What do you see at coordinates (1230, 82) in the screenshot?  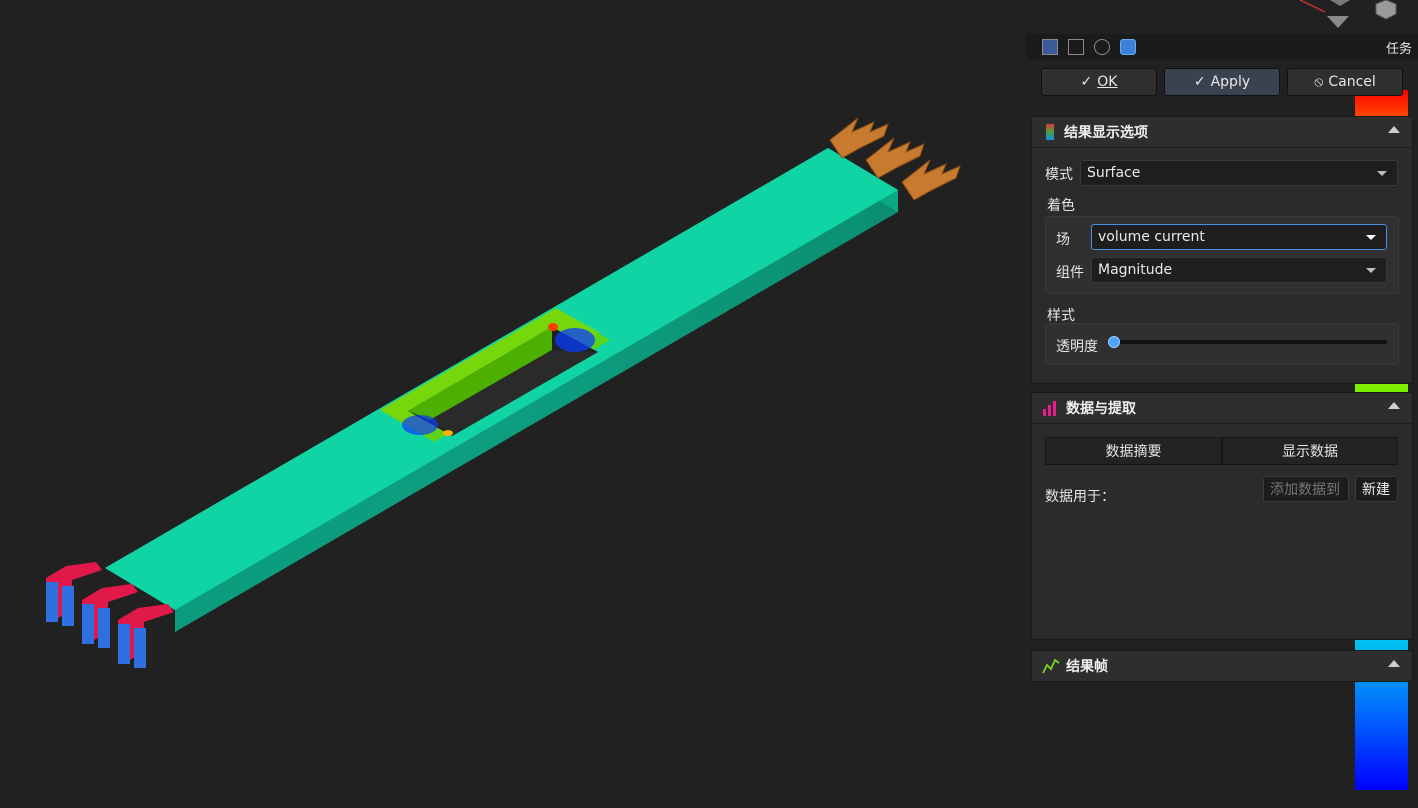 I see `apply-label: Apply` at bounding box center [1230, 82].